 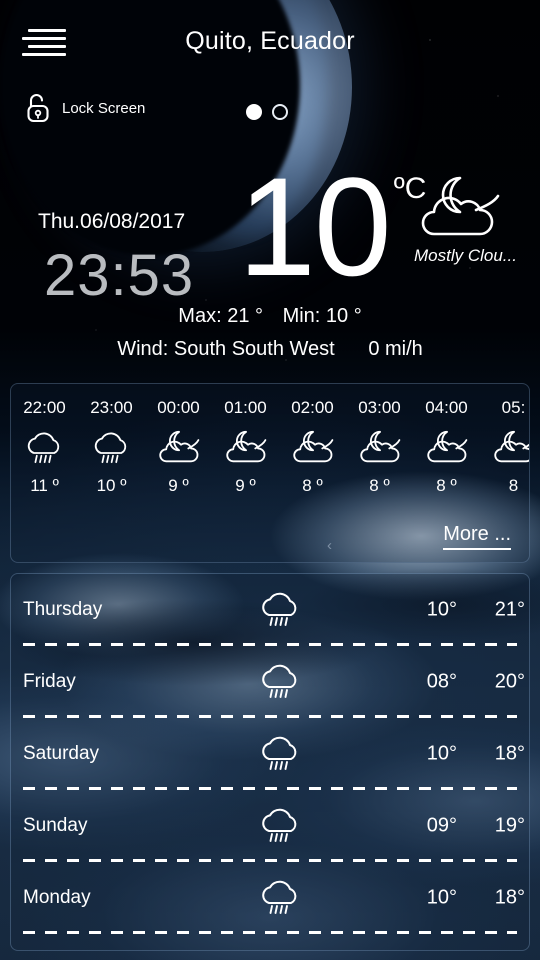 I want to click on daily-day-name: Friday, so click(x=49, y=681).